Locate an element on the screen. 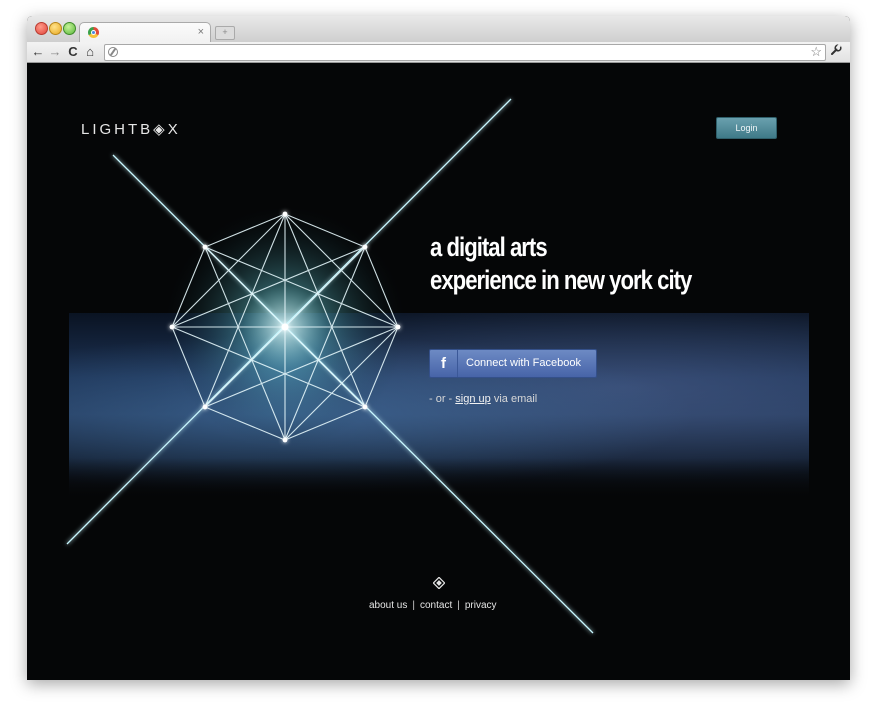  connect-with-facebook-button: f Connect with Facebook is located at coordinates (513, 363).